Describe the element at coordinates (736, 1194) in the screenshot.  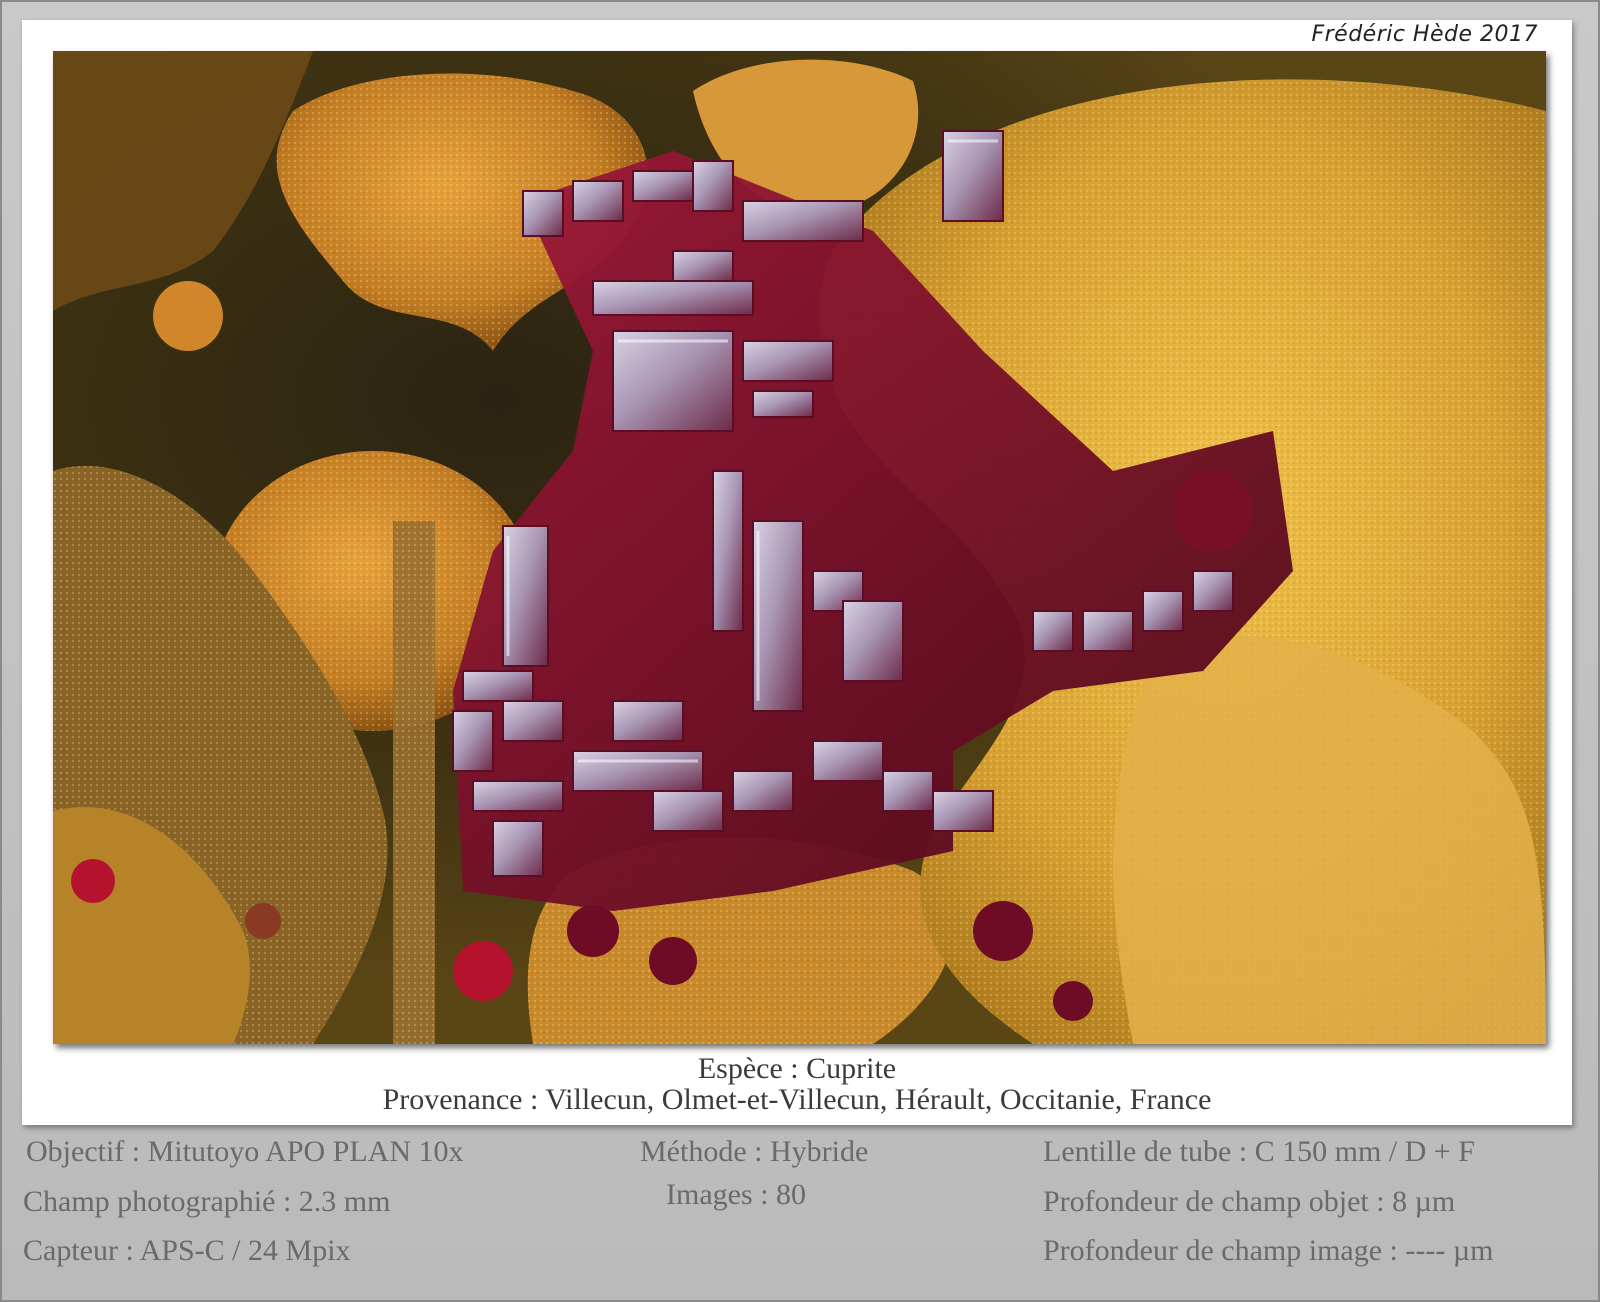
I see `images-count-label: Images : 80` at that location.